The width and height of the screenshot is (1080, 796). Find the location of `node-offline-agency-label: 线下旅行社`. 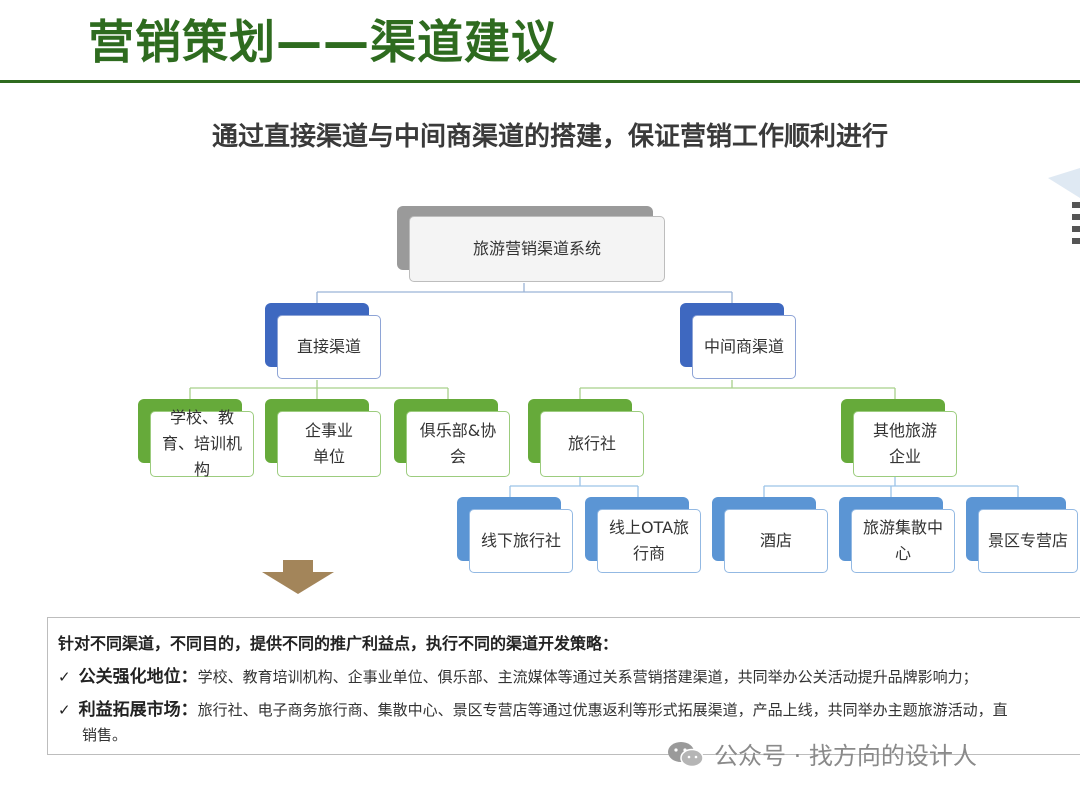

node-offline-agency-label: 线下旅行社 is located at coordinates (521, 541).